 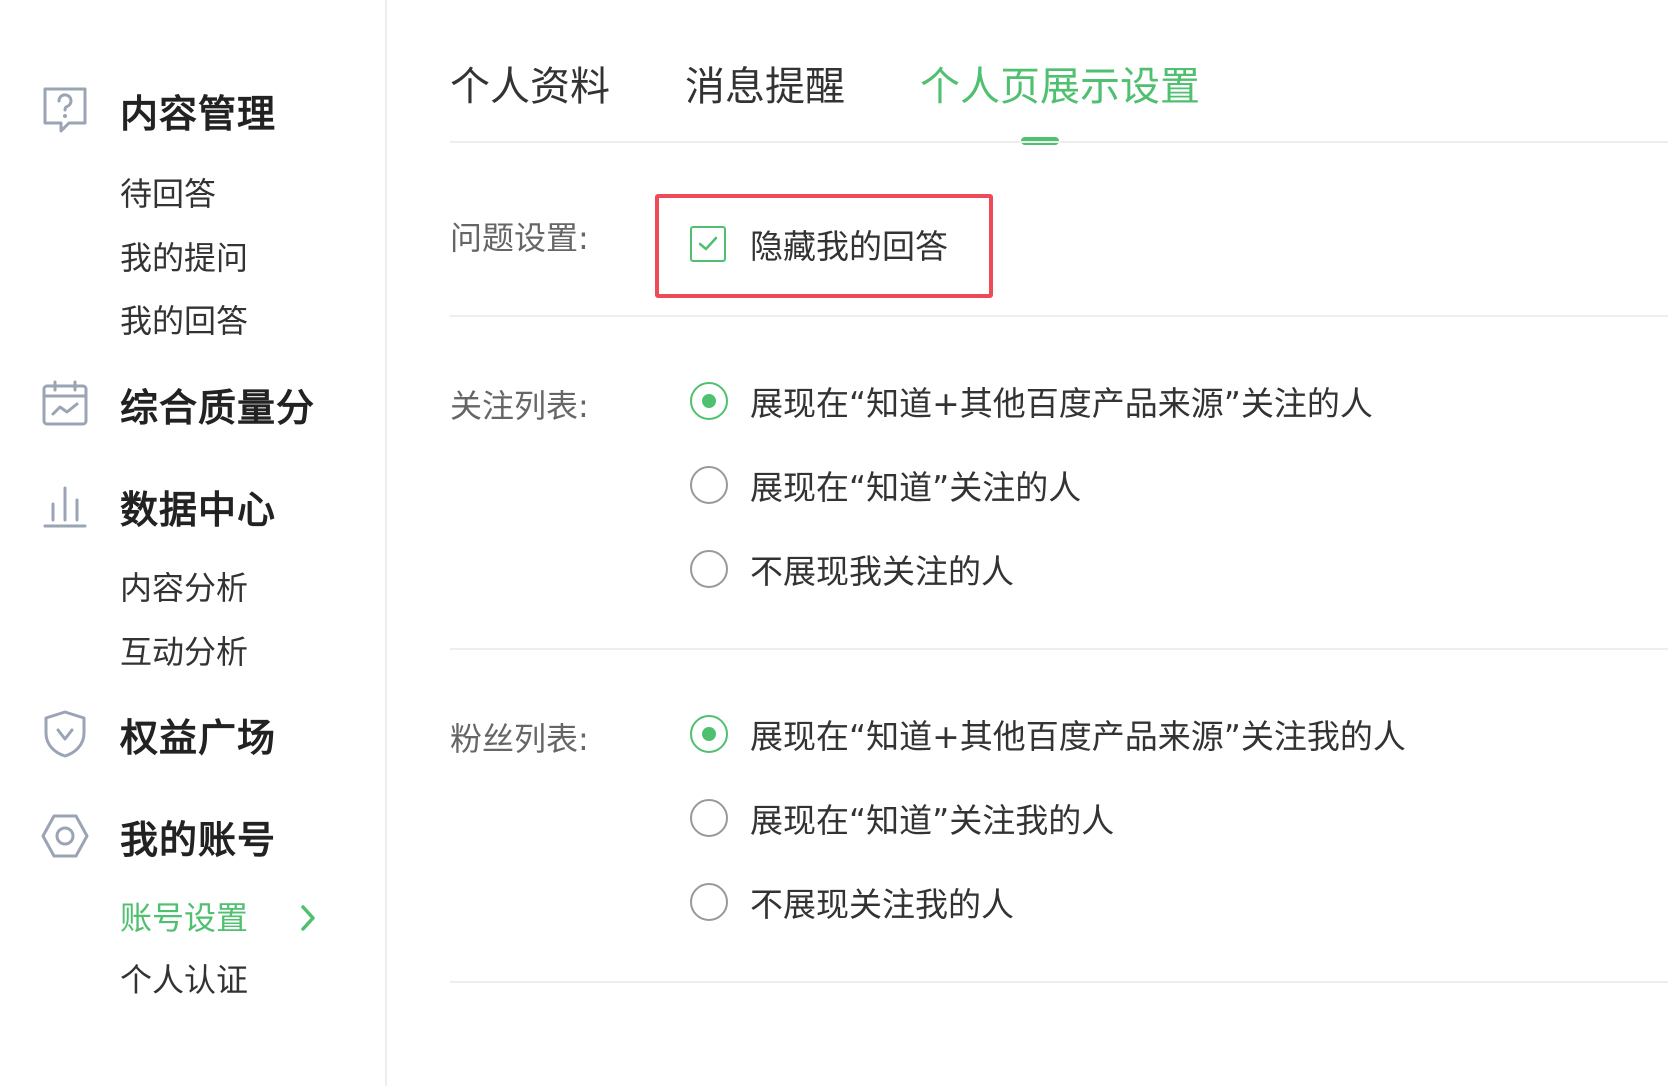 What do you see at coordinates (519, 238) in the screenshot?
I see `question-settings-label: 问题设置:` at bounding box center [519, 238].